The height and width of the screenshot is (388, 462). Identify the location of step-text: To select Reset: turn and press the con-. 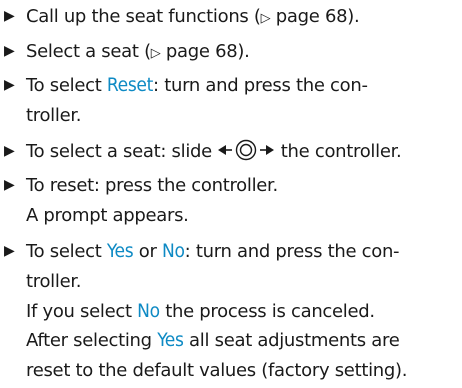
(197, 85).